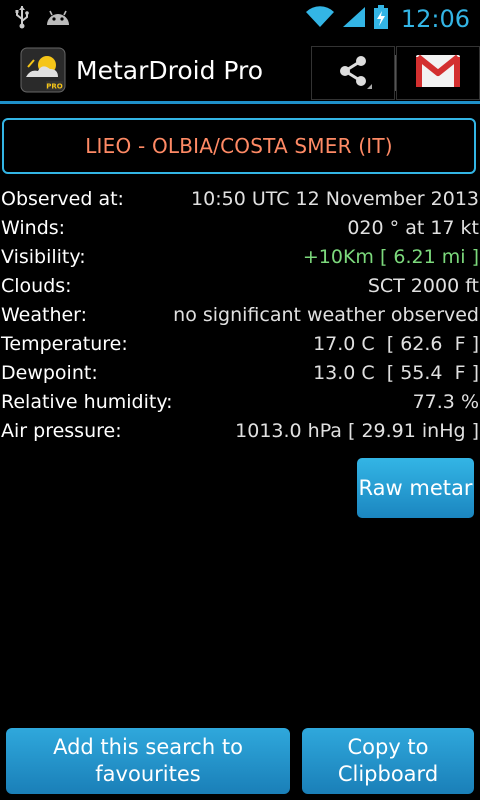  Describe the element at coordinates (388, 761) in the screenshot. I see `copy-clipboard-button: Copy to Clipboard` at that location.